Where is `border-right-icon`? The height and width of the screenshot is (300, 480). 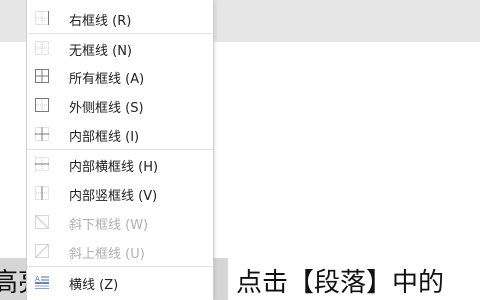
border-right-icon is located at coordinates (42, 18).